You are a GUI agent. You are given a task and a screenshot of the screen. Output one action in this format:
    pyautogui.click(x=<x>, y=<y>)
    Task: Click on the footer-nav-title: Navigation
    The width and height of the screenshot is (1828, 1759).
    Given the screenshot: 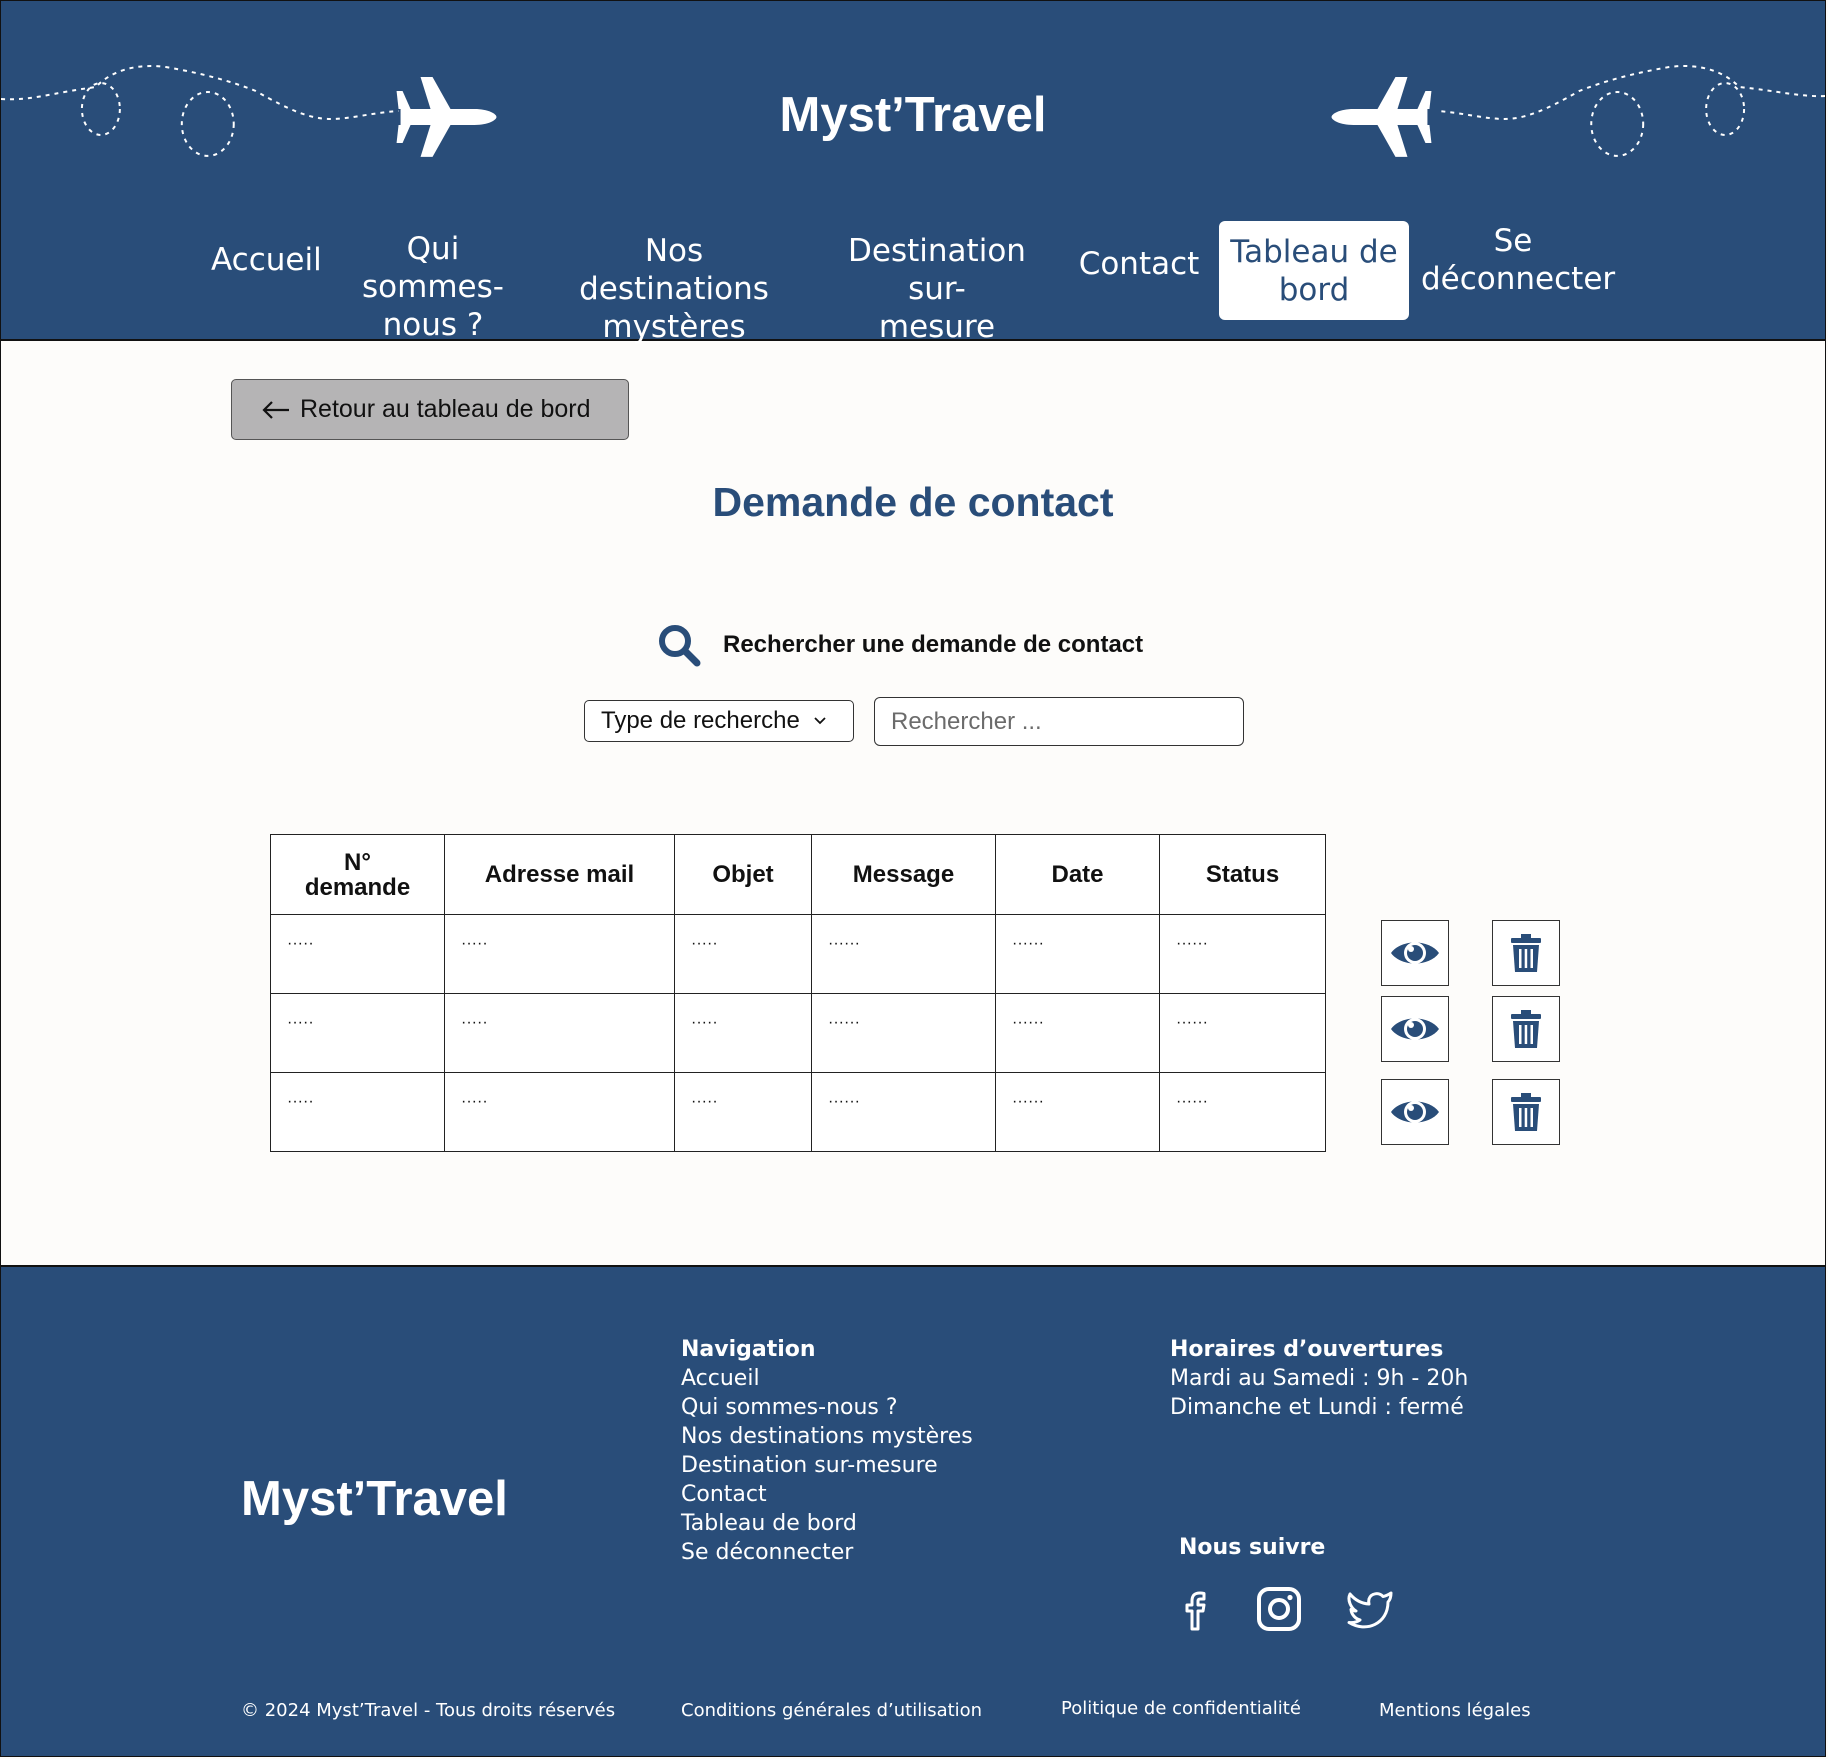 What is the action you would take?
    pyautogui.click(x=748, y=1349)
    